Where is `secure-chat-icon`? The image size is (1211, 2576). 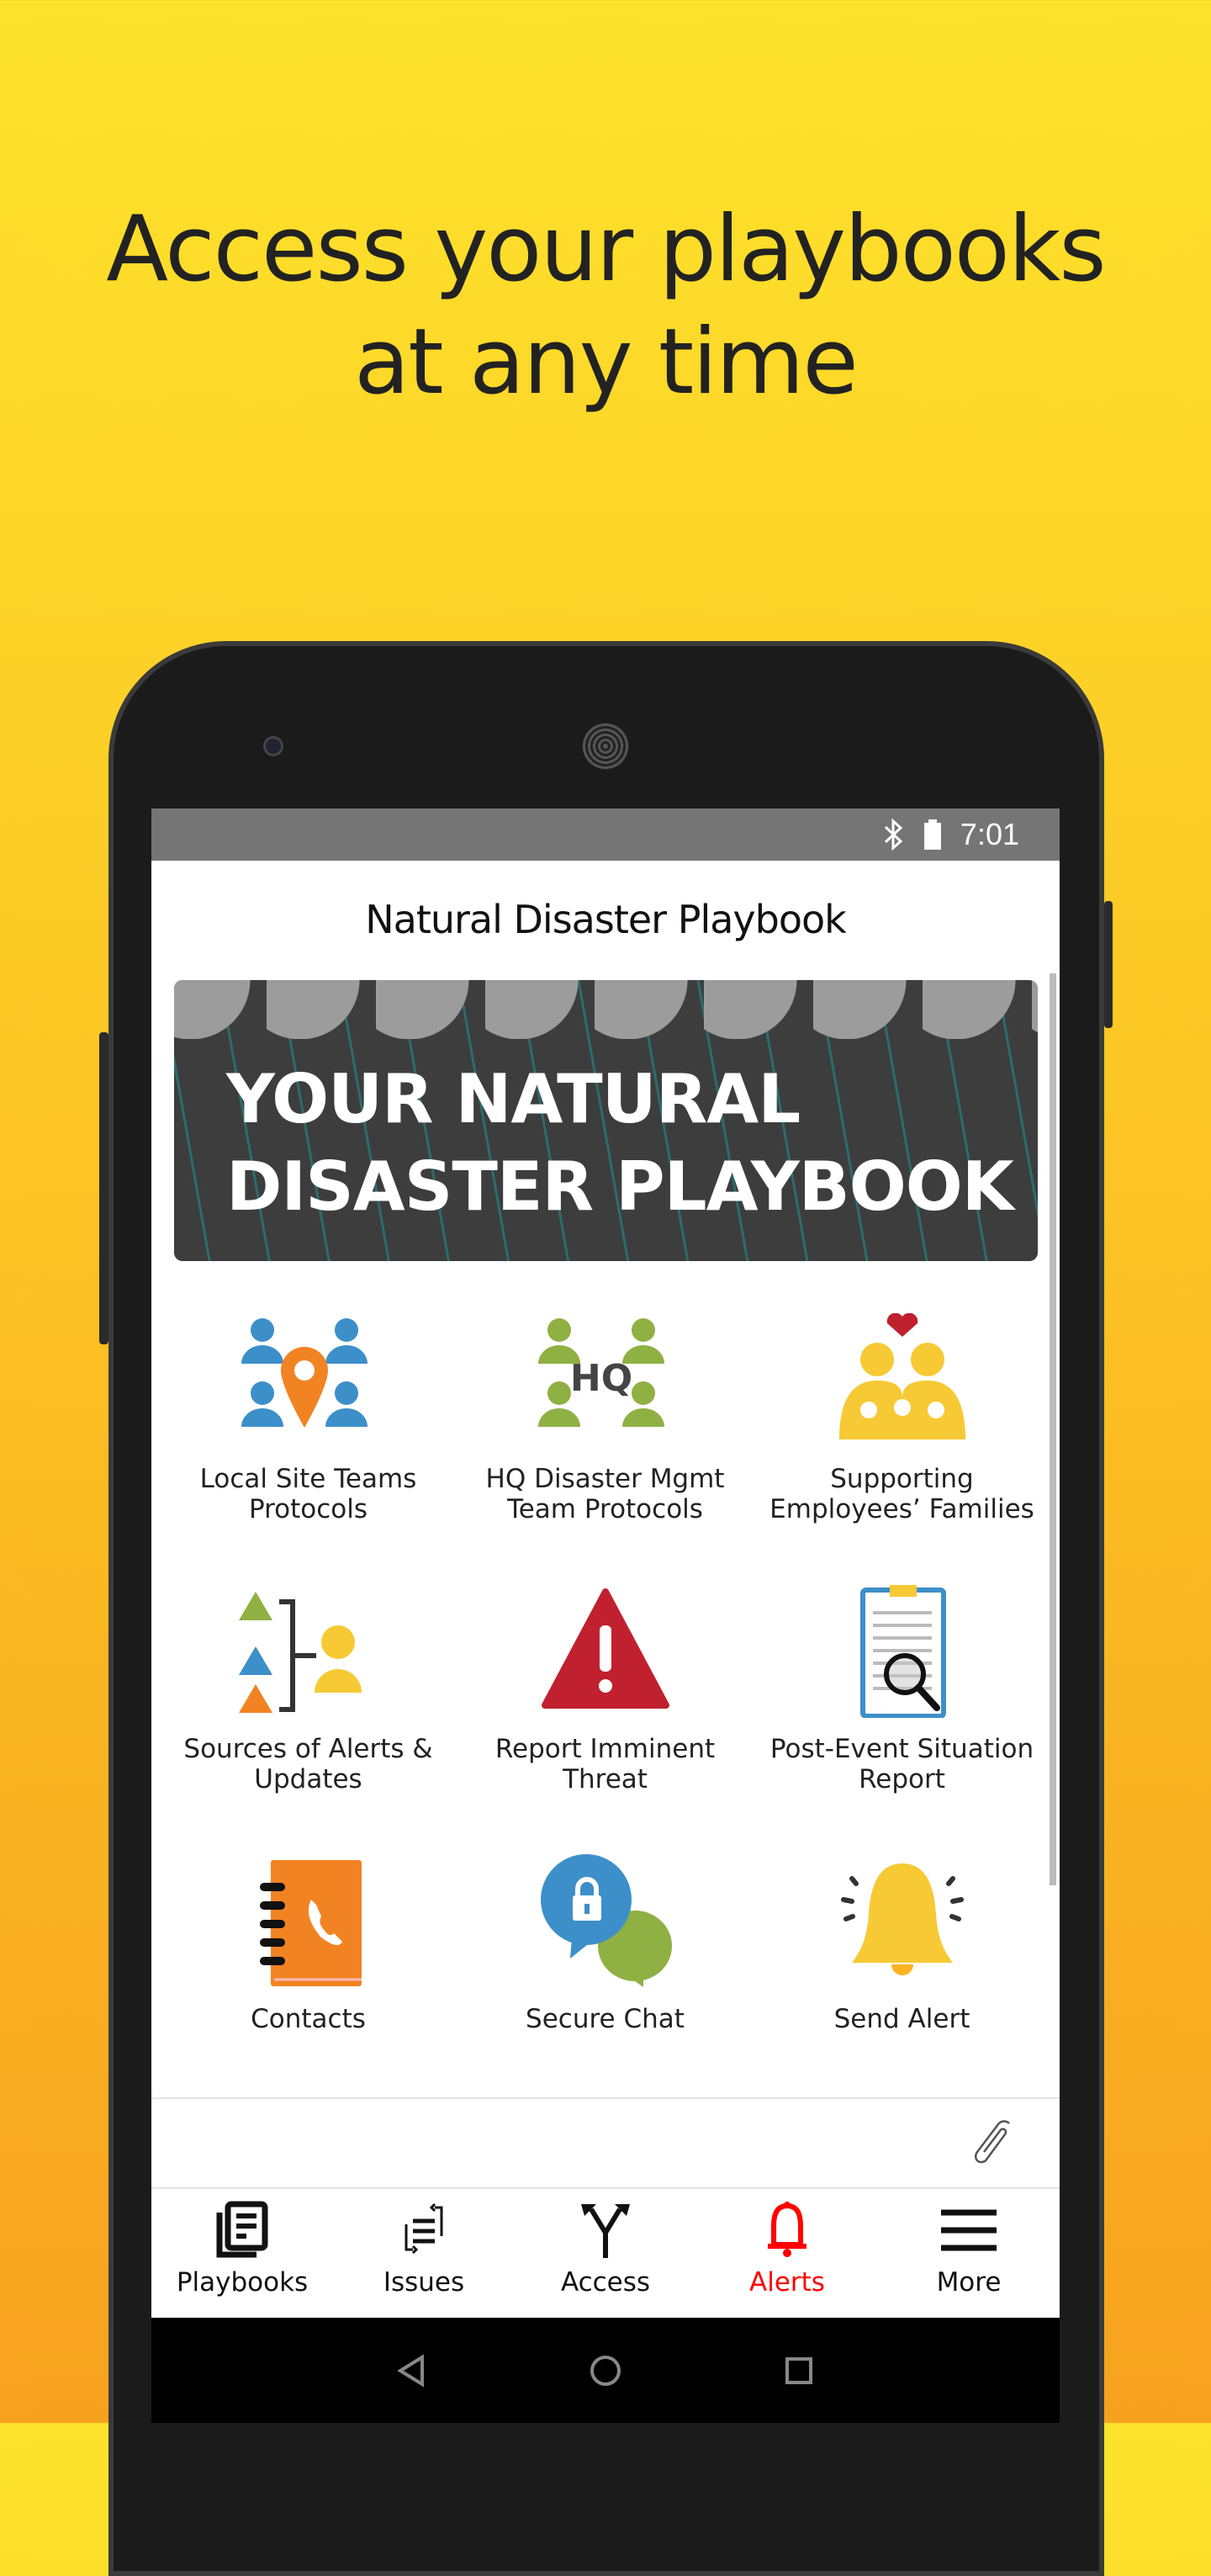
secure-chat-icon is located at coordinates (606, 1920).